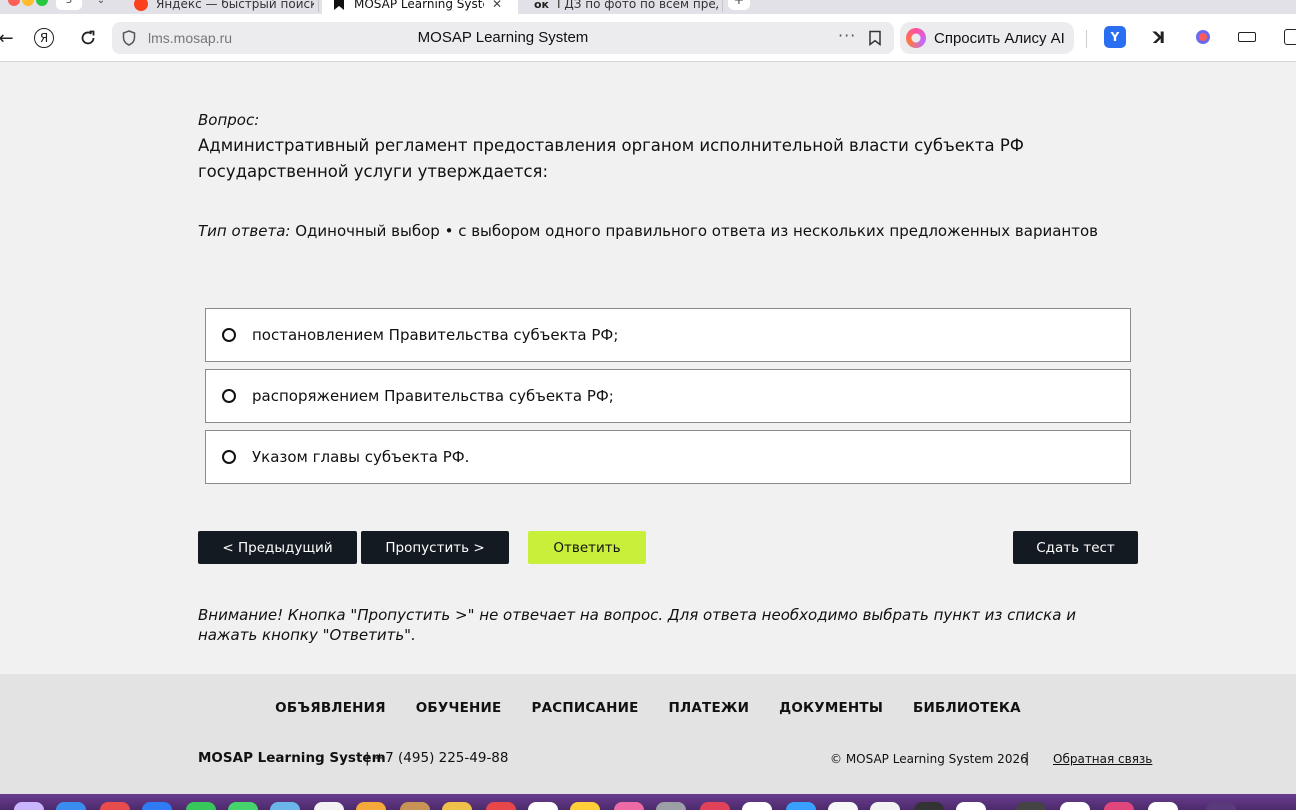 Image resolution: width=1296 pixels, height=810 pixels. Describe the element at coordinates (831, 708) in the screenshot. I see `footer-link-documents: ДОКУМЕНТЫ` at that location.